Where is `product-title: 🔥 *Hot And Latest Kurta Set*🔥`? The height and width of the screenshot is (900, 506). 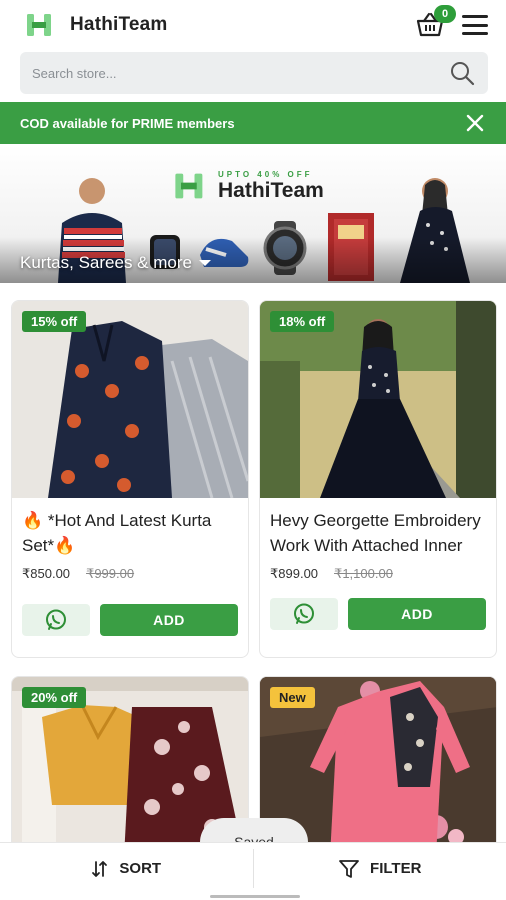 product-title: 🔥 *Hot And Latest Kurta Set*🔥 is located at coordinates (130, 533).